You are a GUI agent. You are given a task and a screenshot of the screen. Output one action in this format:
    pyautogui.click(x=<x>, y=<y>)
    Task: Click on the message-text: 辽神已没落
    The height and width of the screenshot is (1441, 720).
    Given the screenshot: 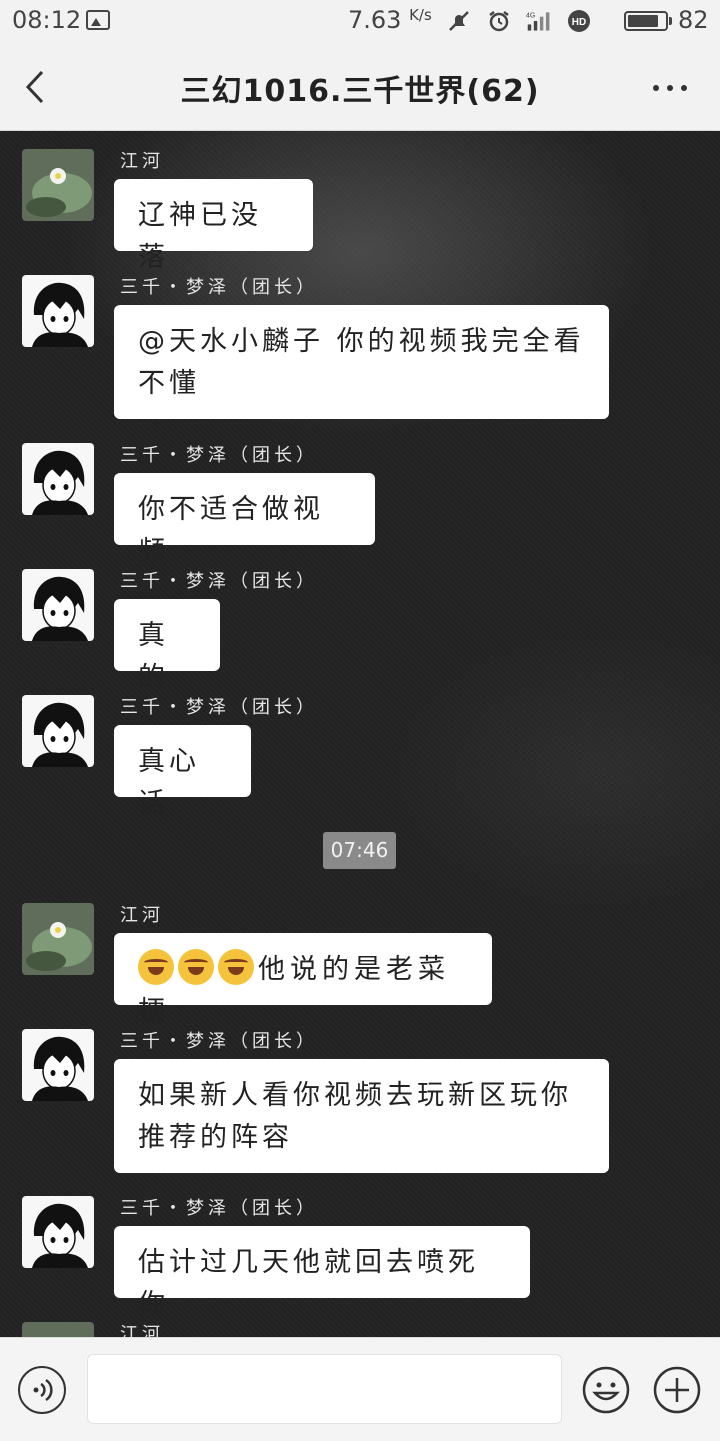 What is the action you would take?
    pyautogui.click(x=200, y=236)
    